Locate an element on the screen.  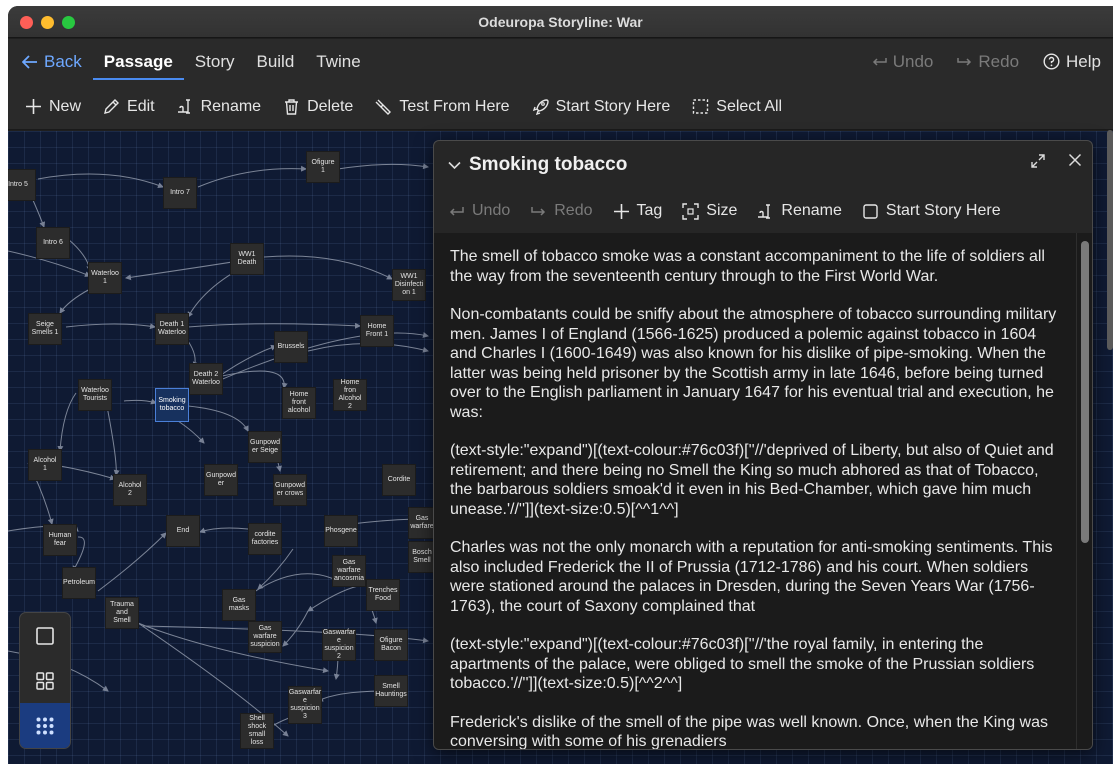
passage-node: Gas warfare is located at coordinates (422, 523).